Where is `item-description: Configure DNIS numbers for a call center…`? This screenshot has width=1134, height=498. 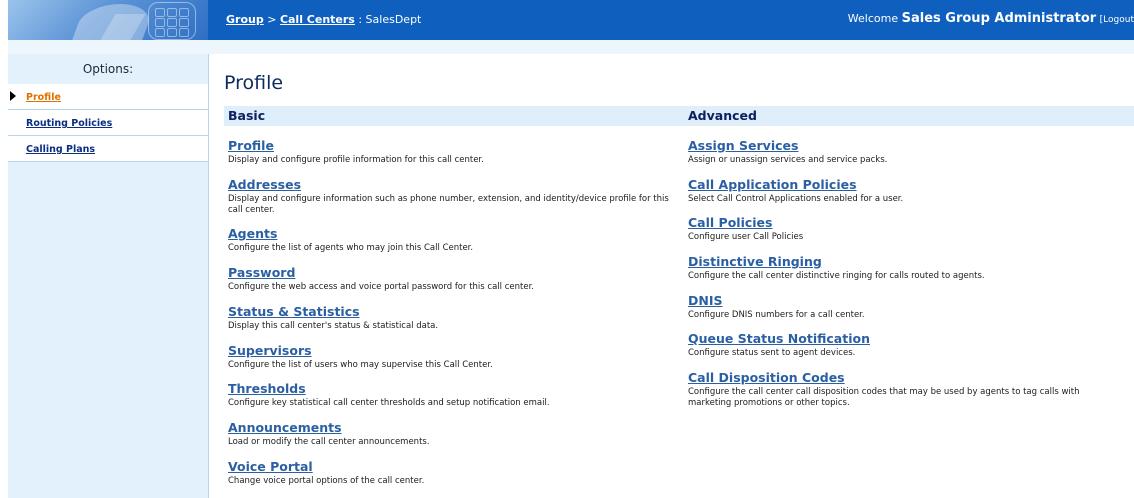
item-description: Configure DNIS numbers for a call center… is located at coordinates (776, 315).